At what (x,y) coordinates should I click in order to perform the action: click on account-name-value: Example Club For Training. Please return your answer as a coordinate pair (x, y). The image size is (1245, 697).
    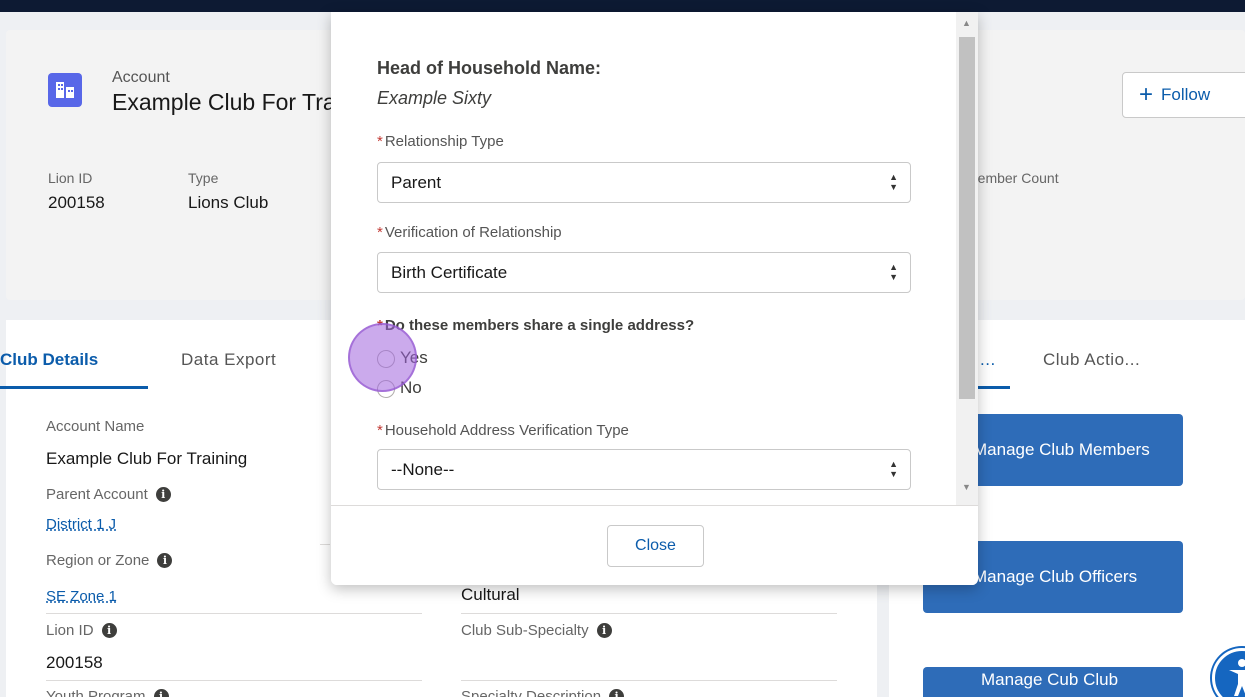
    Looking at the image, I should click on (147, 458).